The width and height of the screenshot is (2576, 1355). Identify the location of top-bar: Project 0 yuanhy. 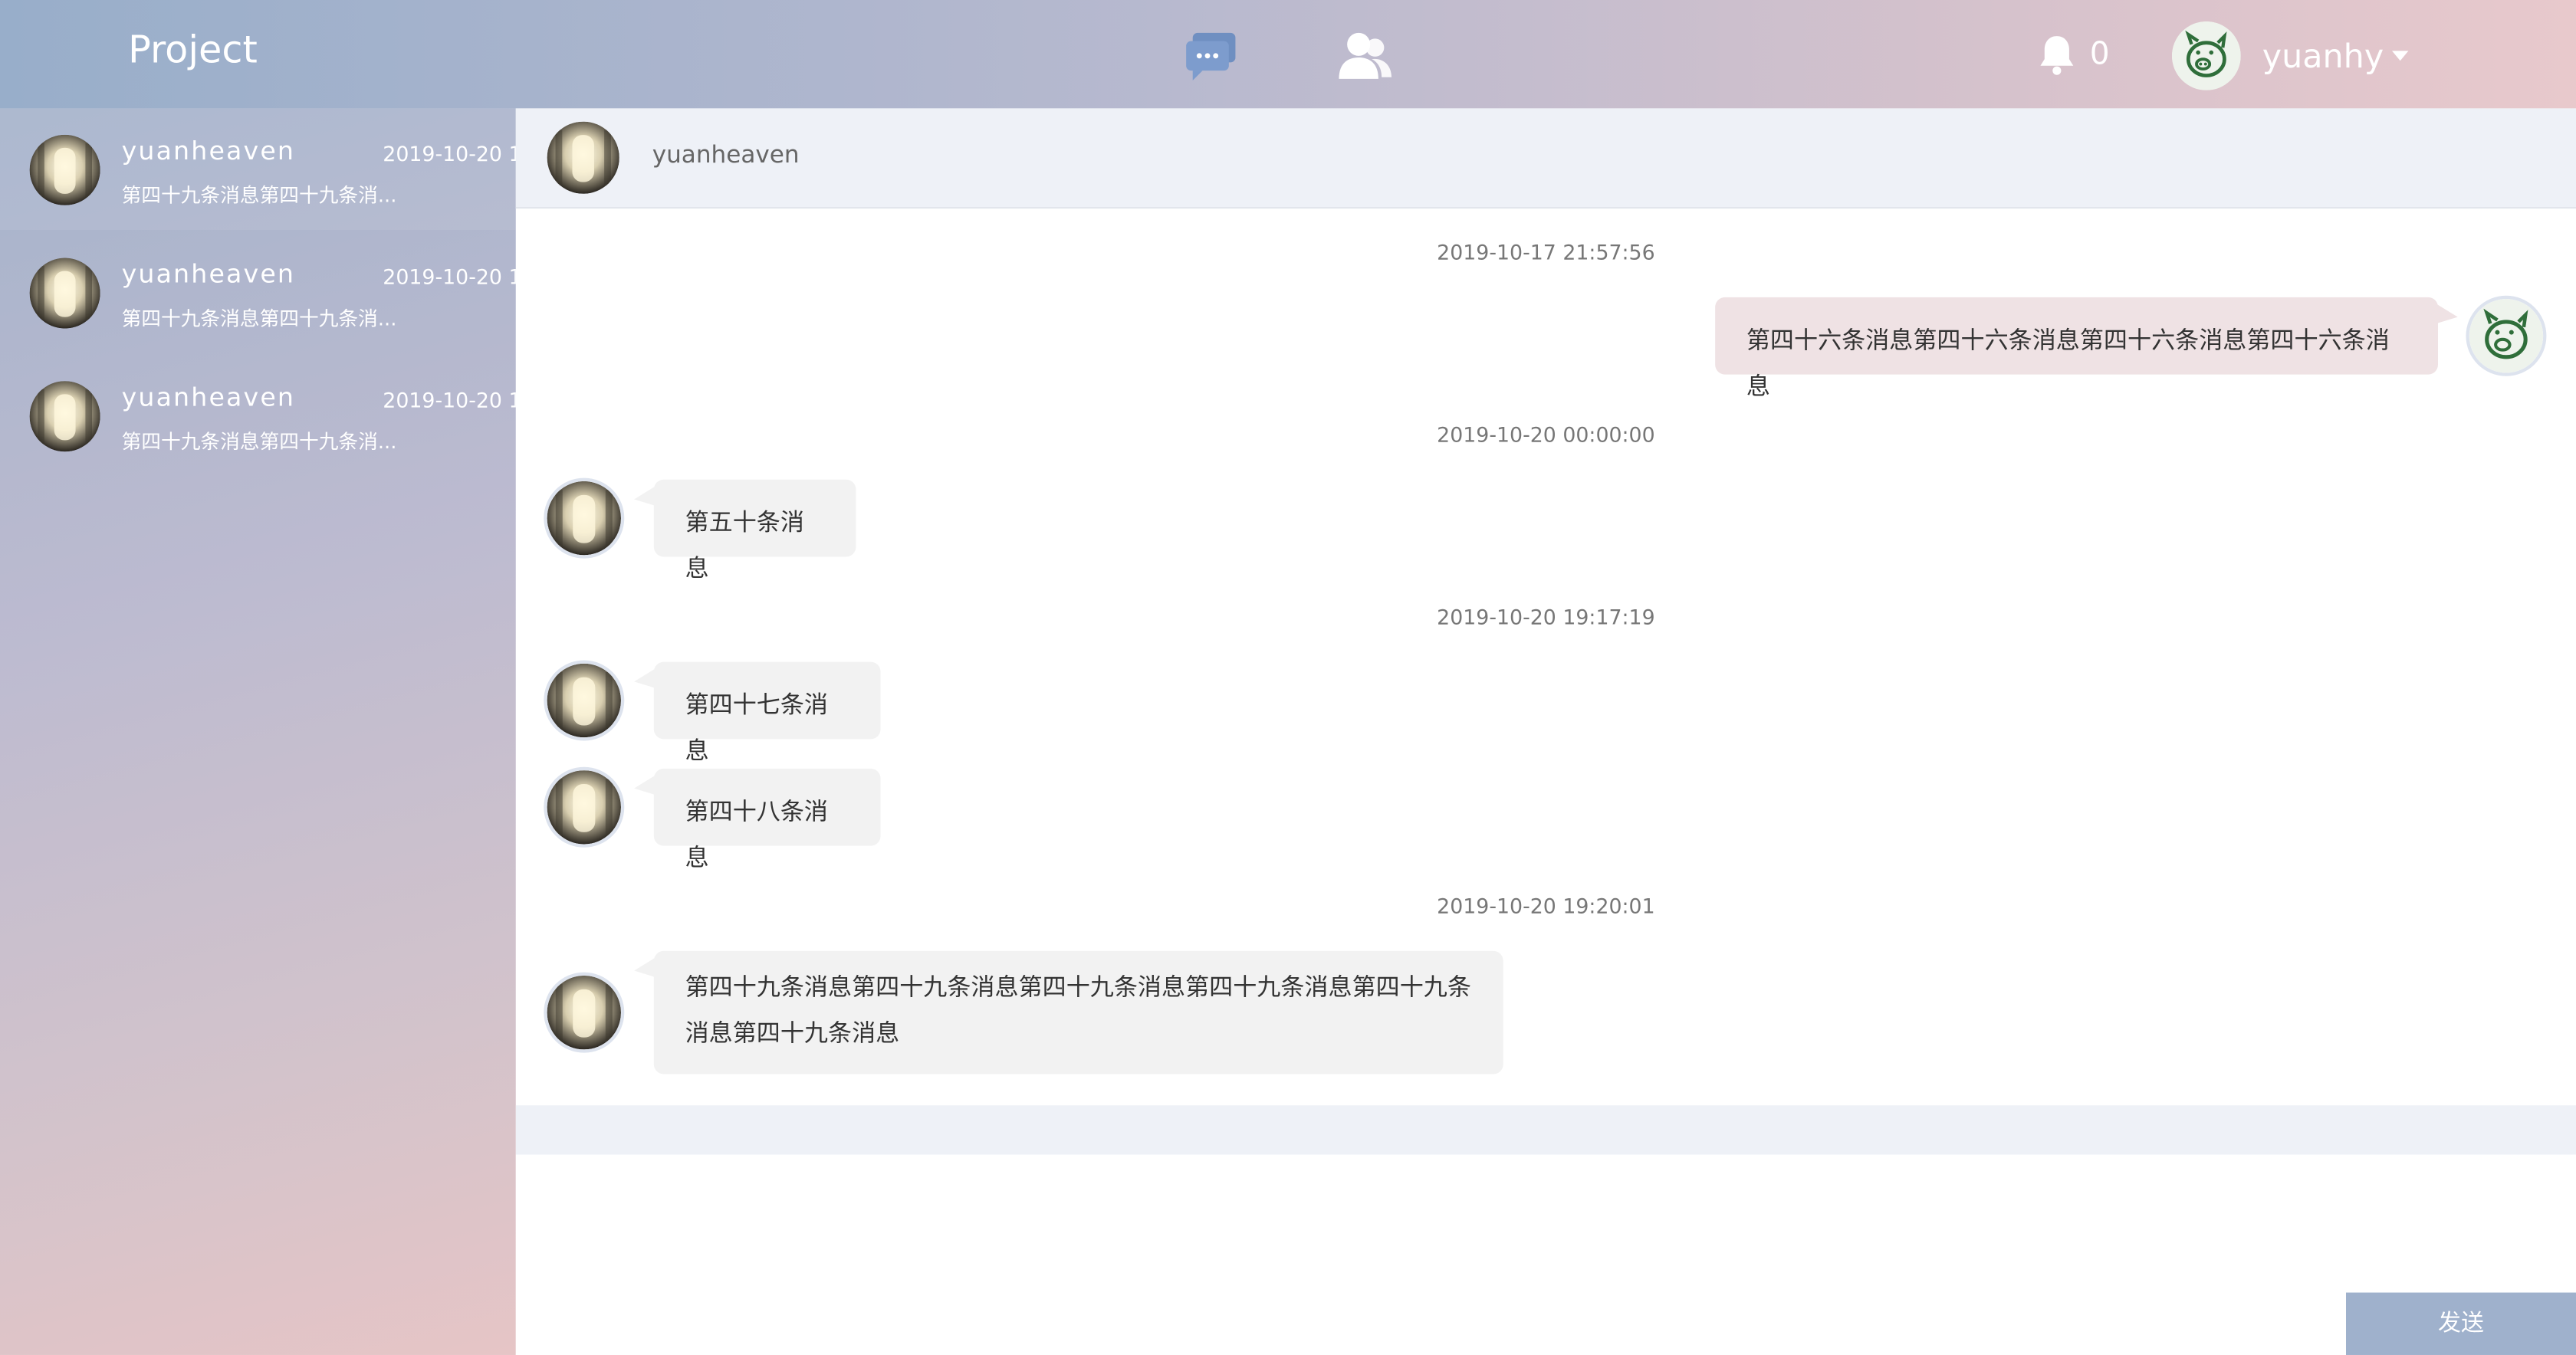
(1288, 55).